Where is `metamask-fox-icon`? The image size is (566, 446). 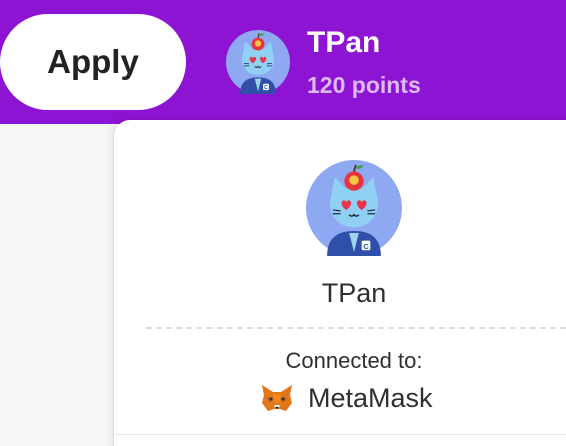 metamask-fox-icon is located at coordinates (277, 398).